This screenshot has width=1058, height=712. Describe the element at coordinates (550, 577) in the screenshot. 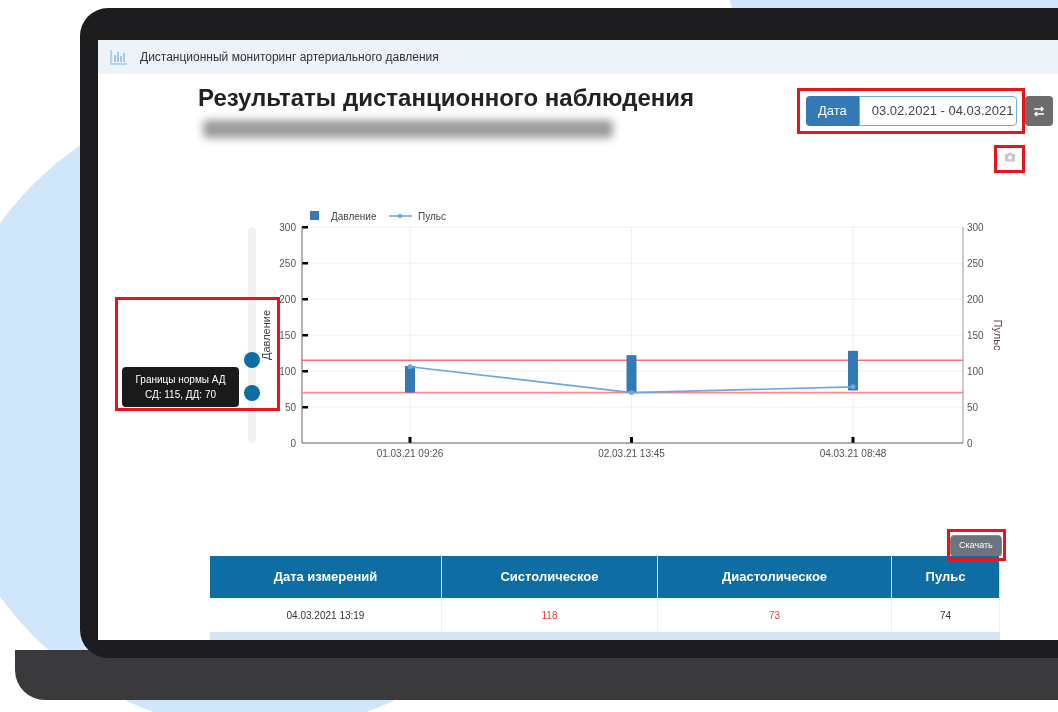

I see `column-header: Систолическое` at that location.